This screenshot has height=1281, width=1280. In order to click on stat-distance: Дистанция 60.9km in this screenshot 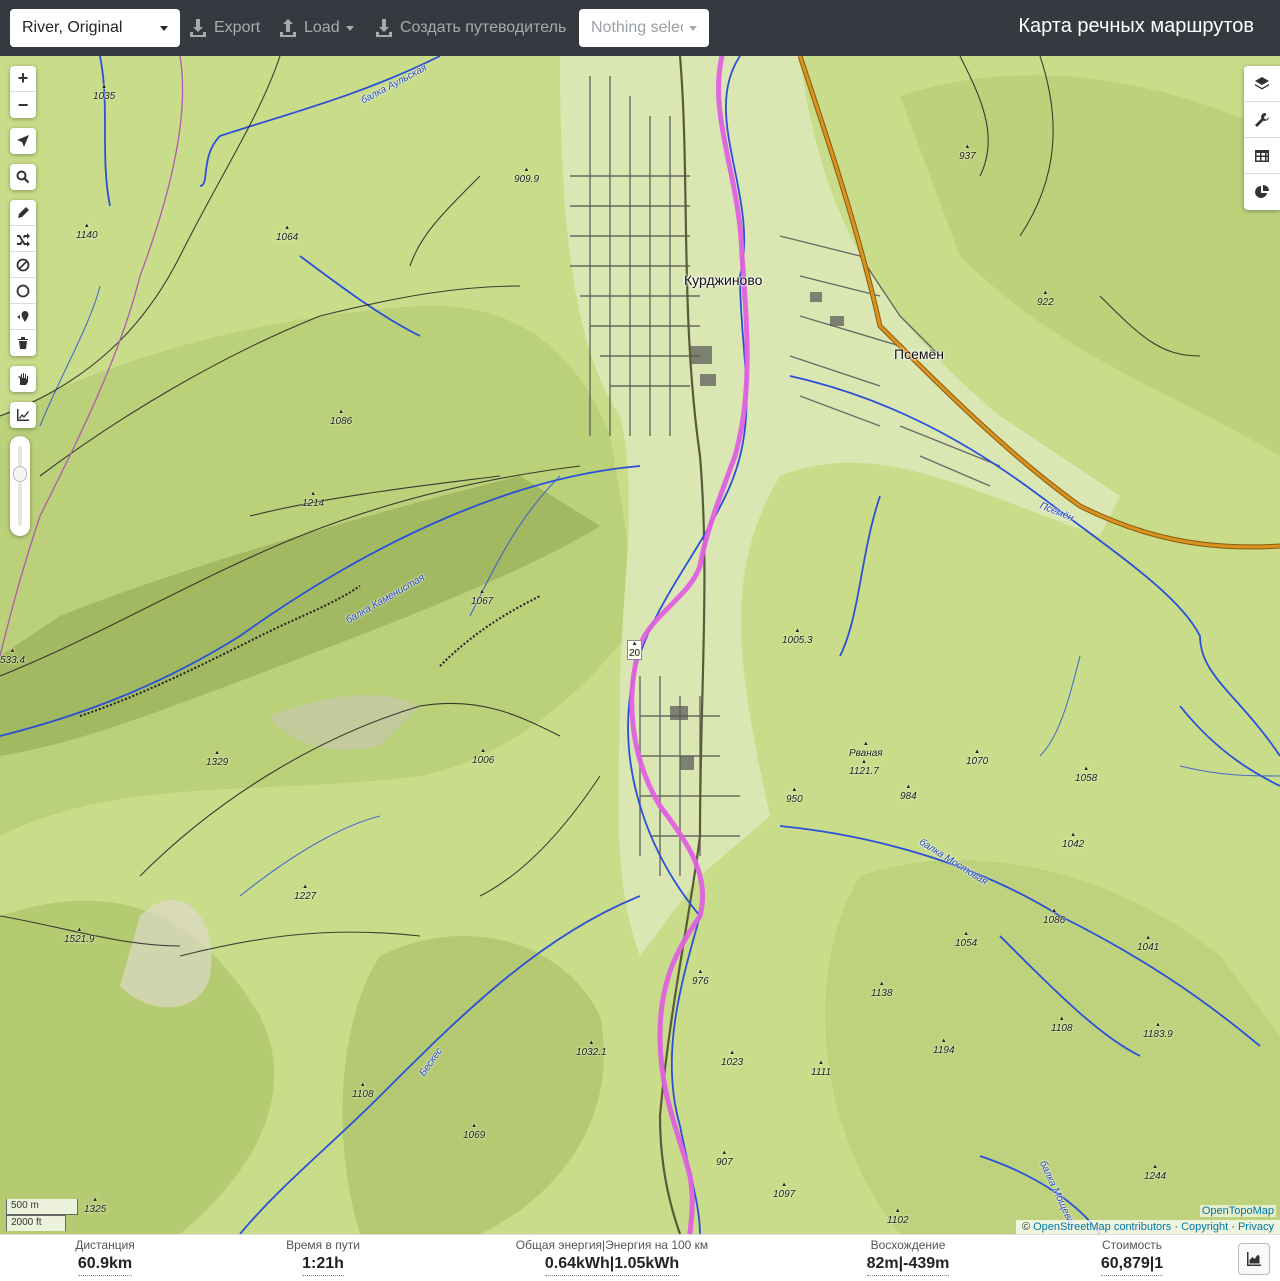, I will do `click(105, 1256)`.